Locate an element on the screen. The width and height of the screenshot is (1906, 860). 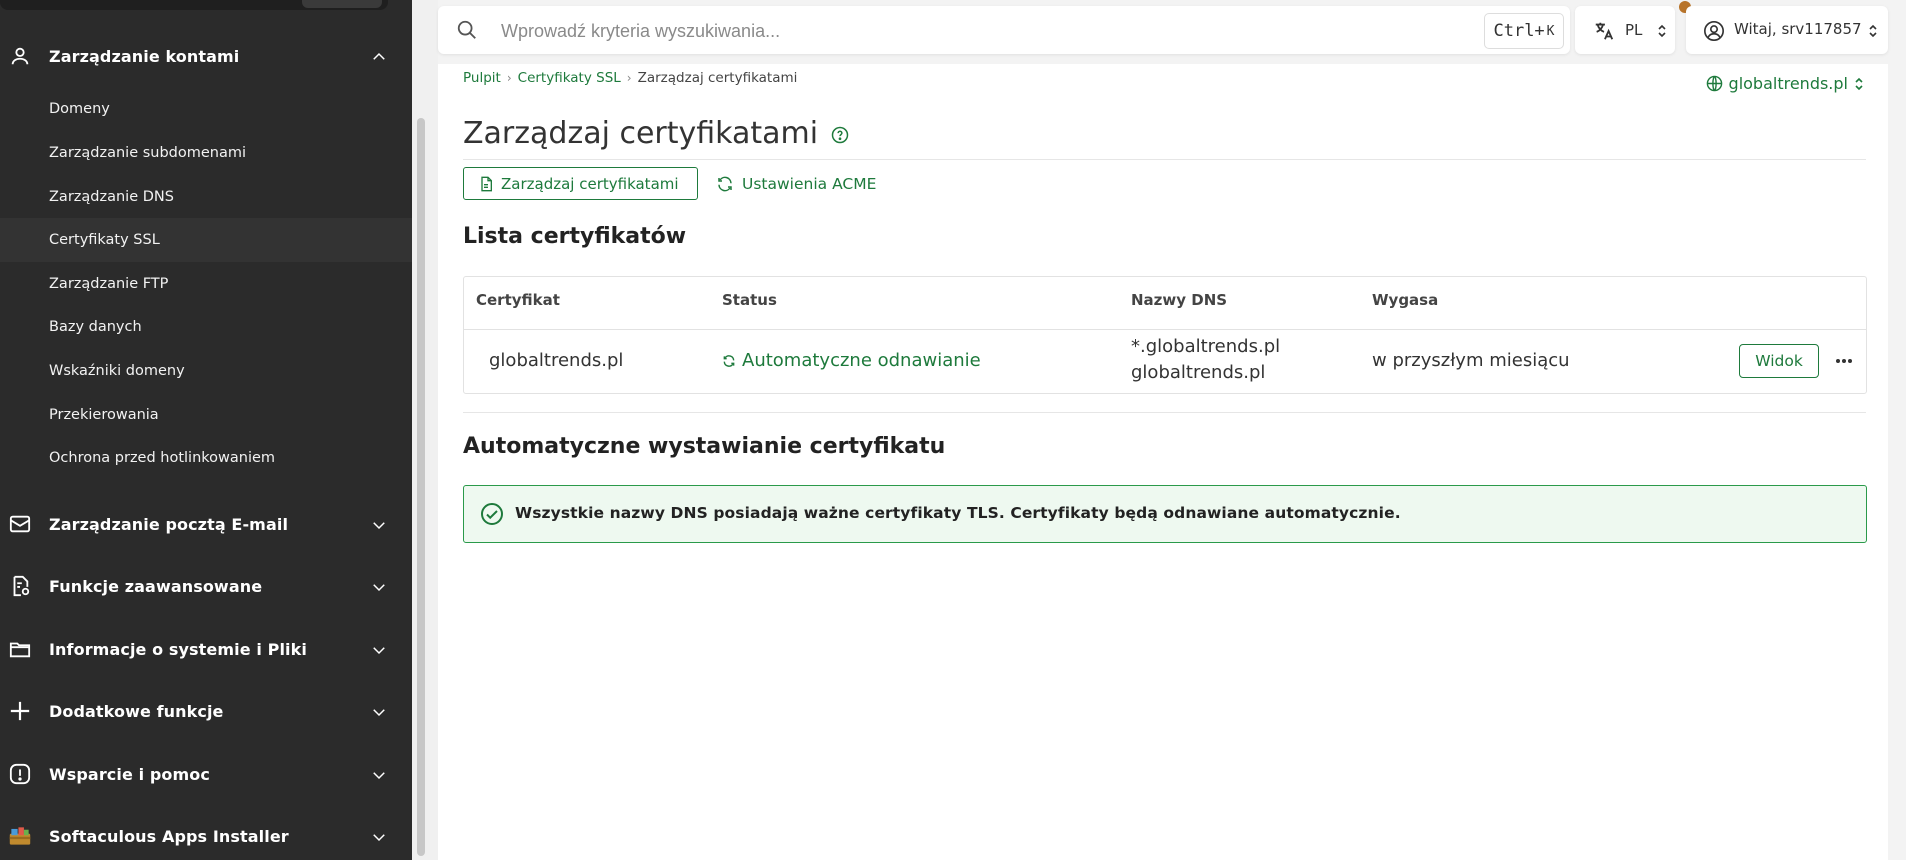
acme-settings-label: Ustawienia ACME is located at coordinates (809, 183).